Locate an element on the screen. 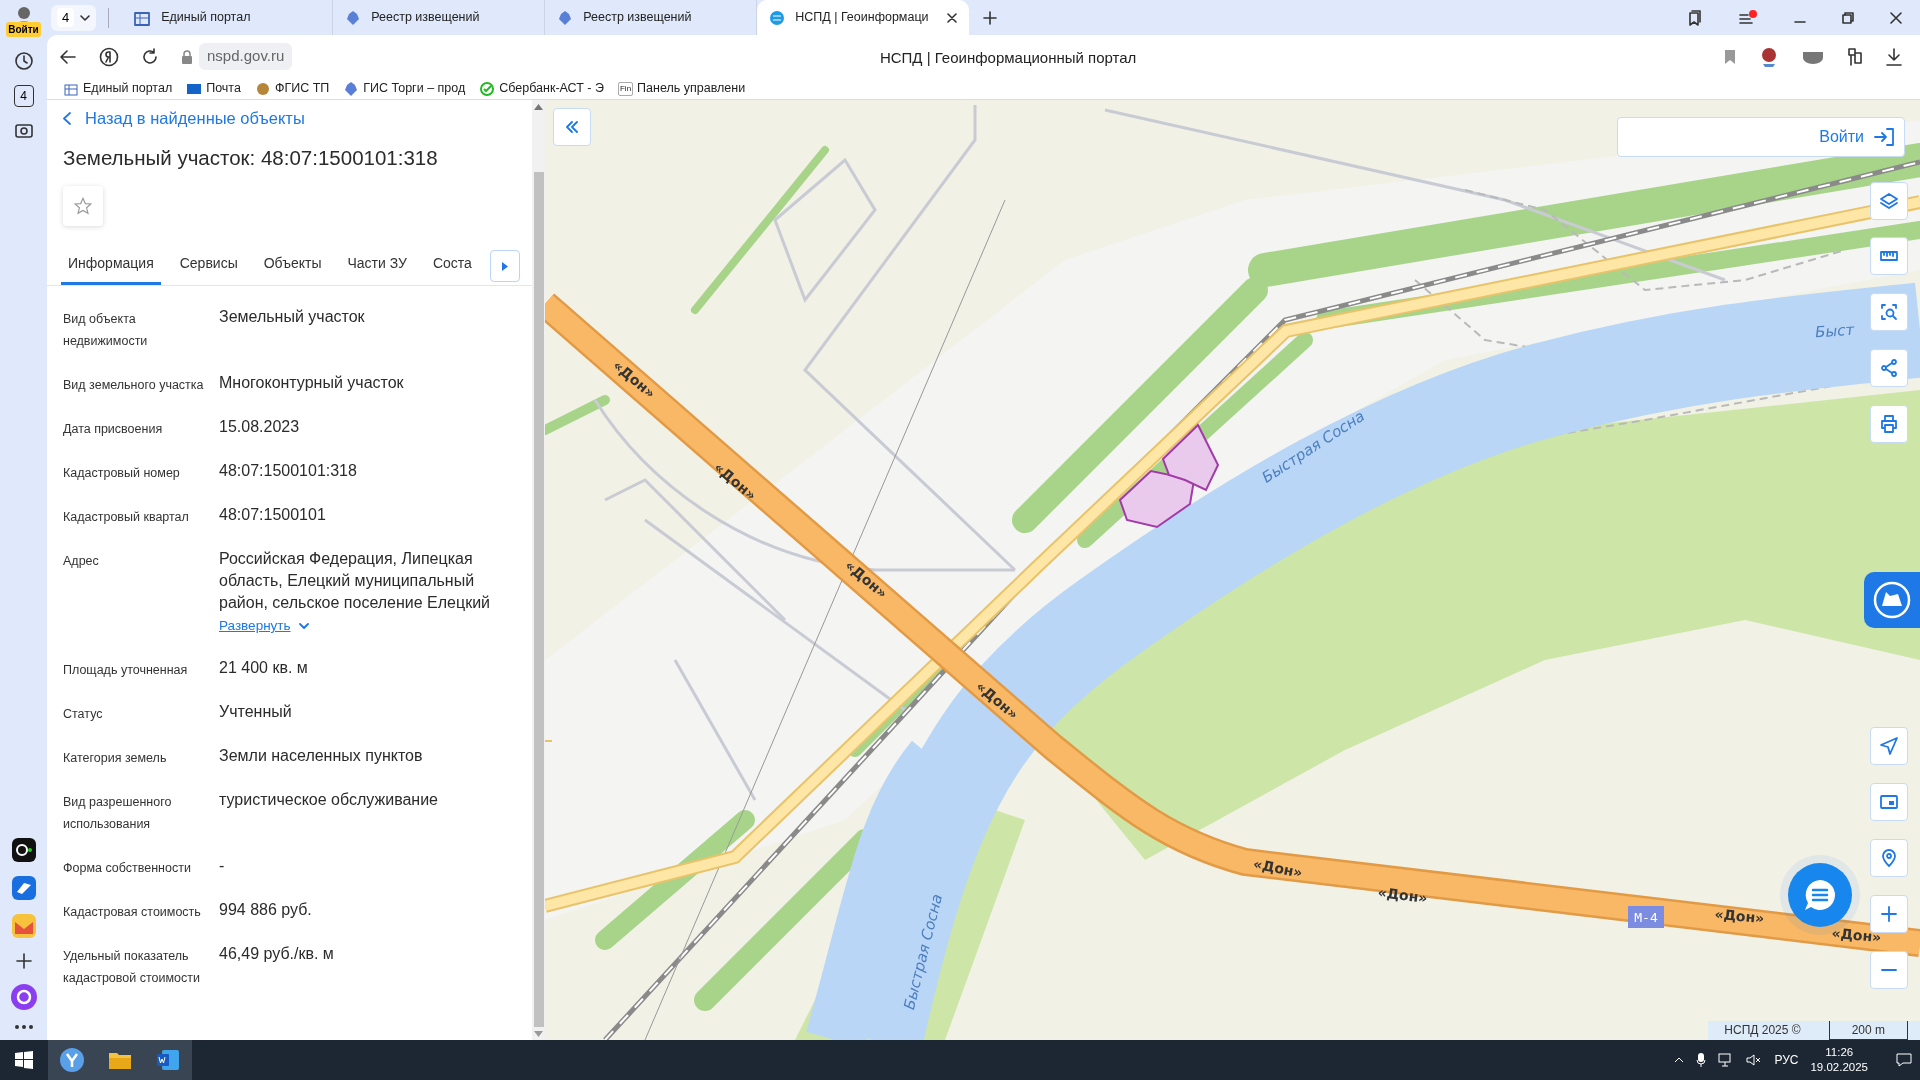  restore-icon is located at coordinates (1848, 17).